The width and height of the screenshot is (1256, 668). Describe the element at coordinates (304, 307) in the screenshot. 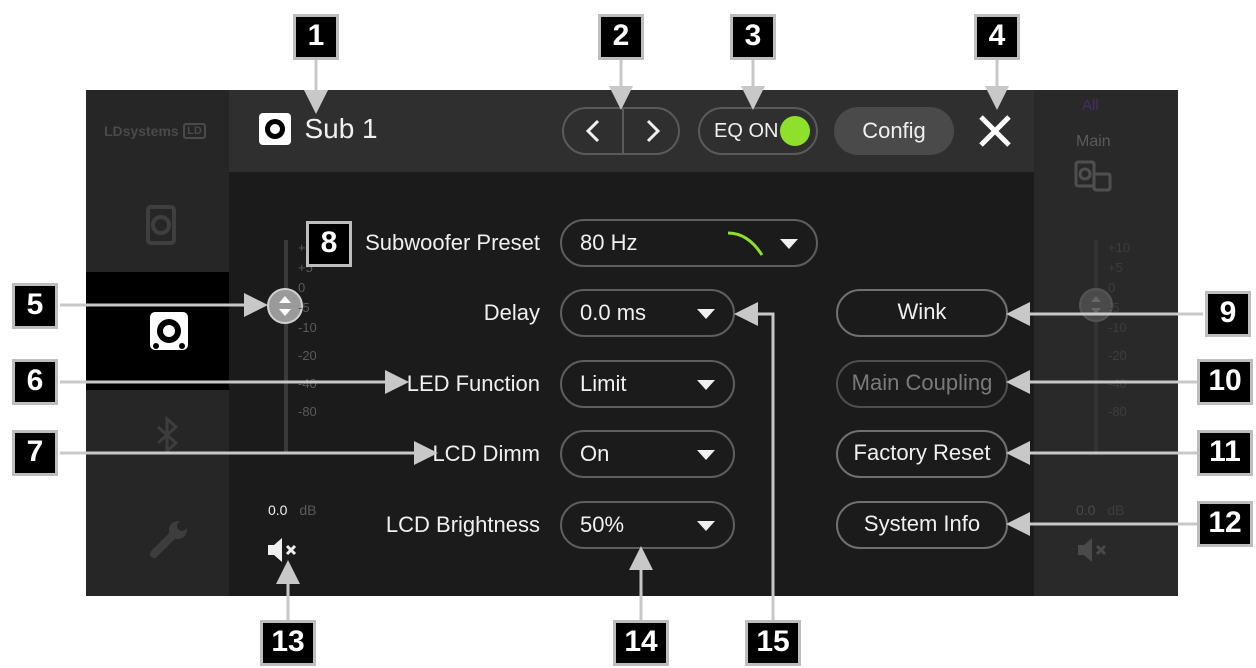

I see `fader-tick: -5` at that location.